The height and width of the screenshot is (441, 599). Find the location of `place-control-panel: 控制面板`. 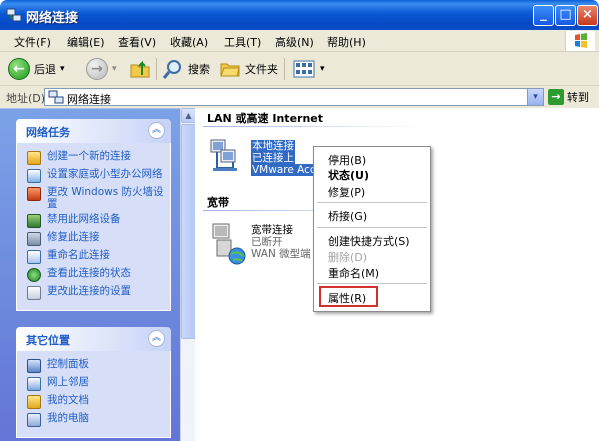

place-control-panel: 控制面板 is located at coordinates (93, 366).